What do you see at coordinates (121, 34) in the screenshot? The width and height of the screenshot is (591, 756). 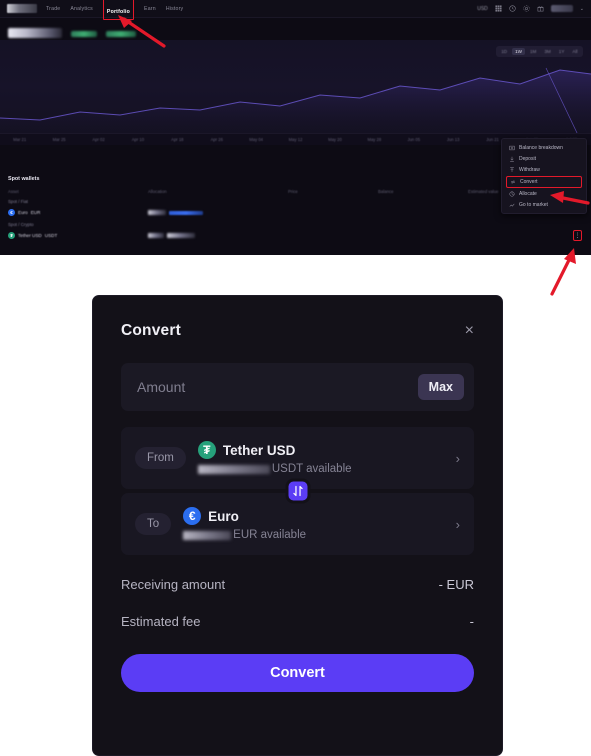 I see `balance-change-percent` at bounding box center [121, 34].